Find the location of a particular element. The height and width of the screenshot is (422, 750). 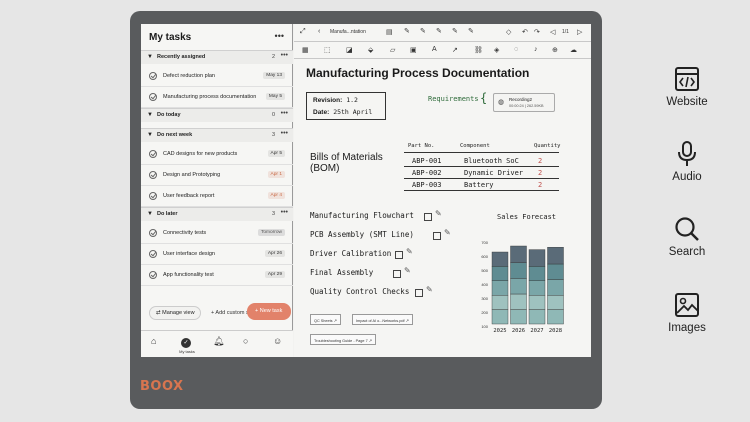

file-name: Manufa...ntation is located at coordinates (348, 32).